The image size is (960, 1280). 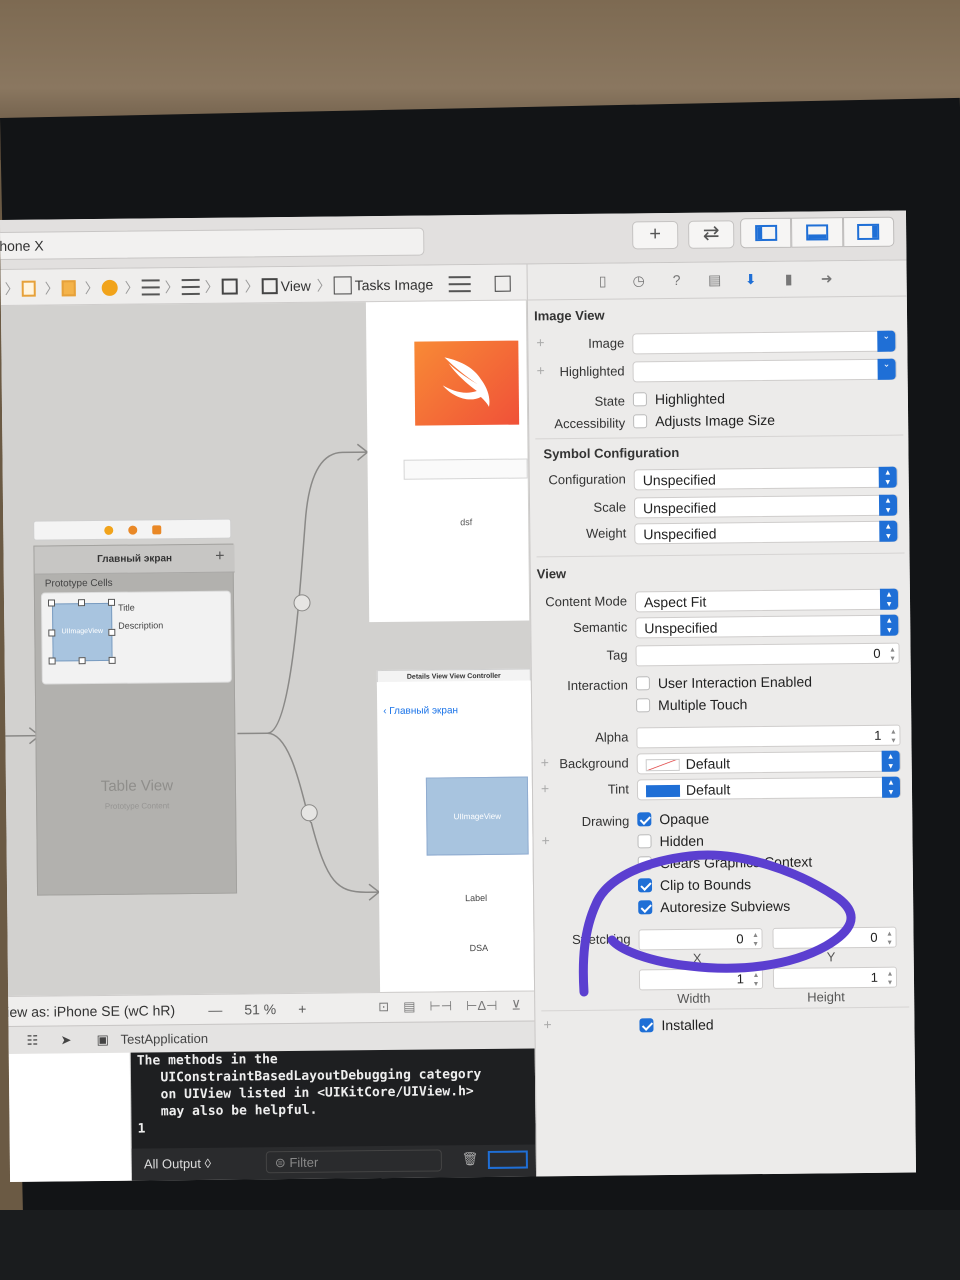 What do you see at coordinates (670, 841) in the screenshot?
I see `hidden-checkbox: Hidden` at bounding box center [670, 841].